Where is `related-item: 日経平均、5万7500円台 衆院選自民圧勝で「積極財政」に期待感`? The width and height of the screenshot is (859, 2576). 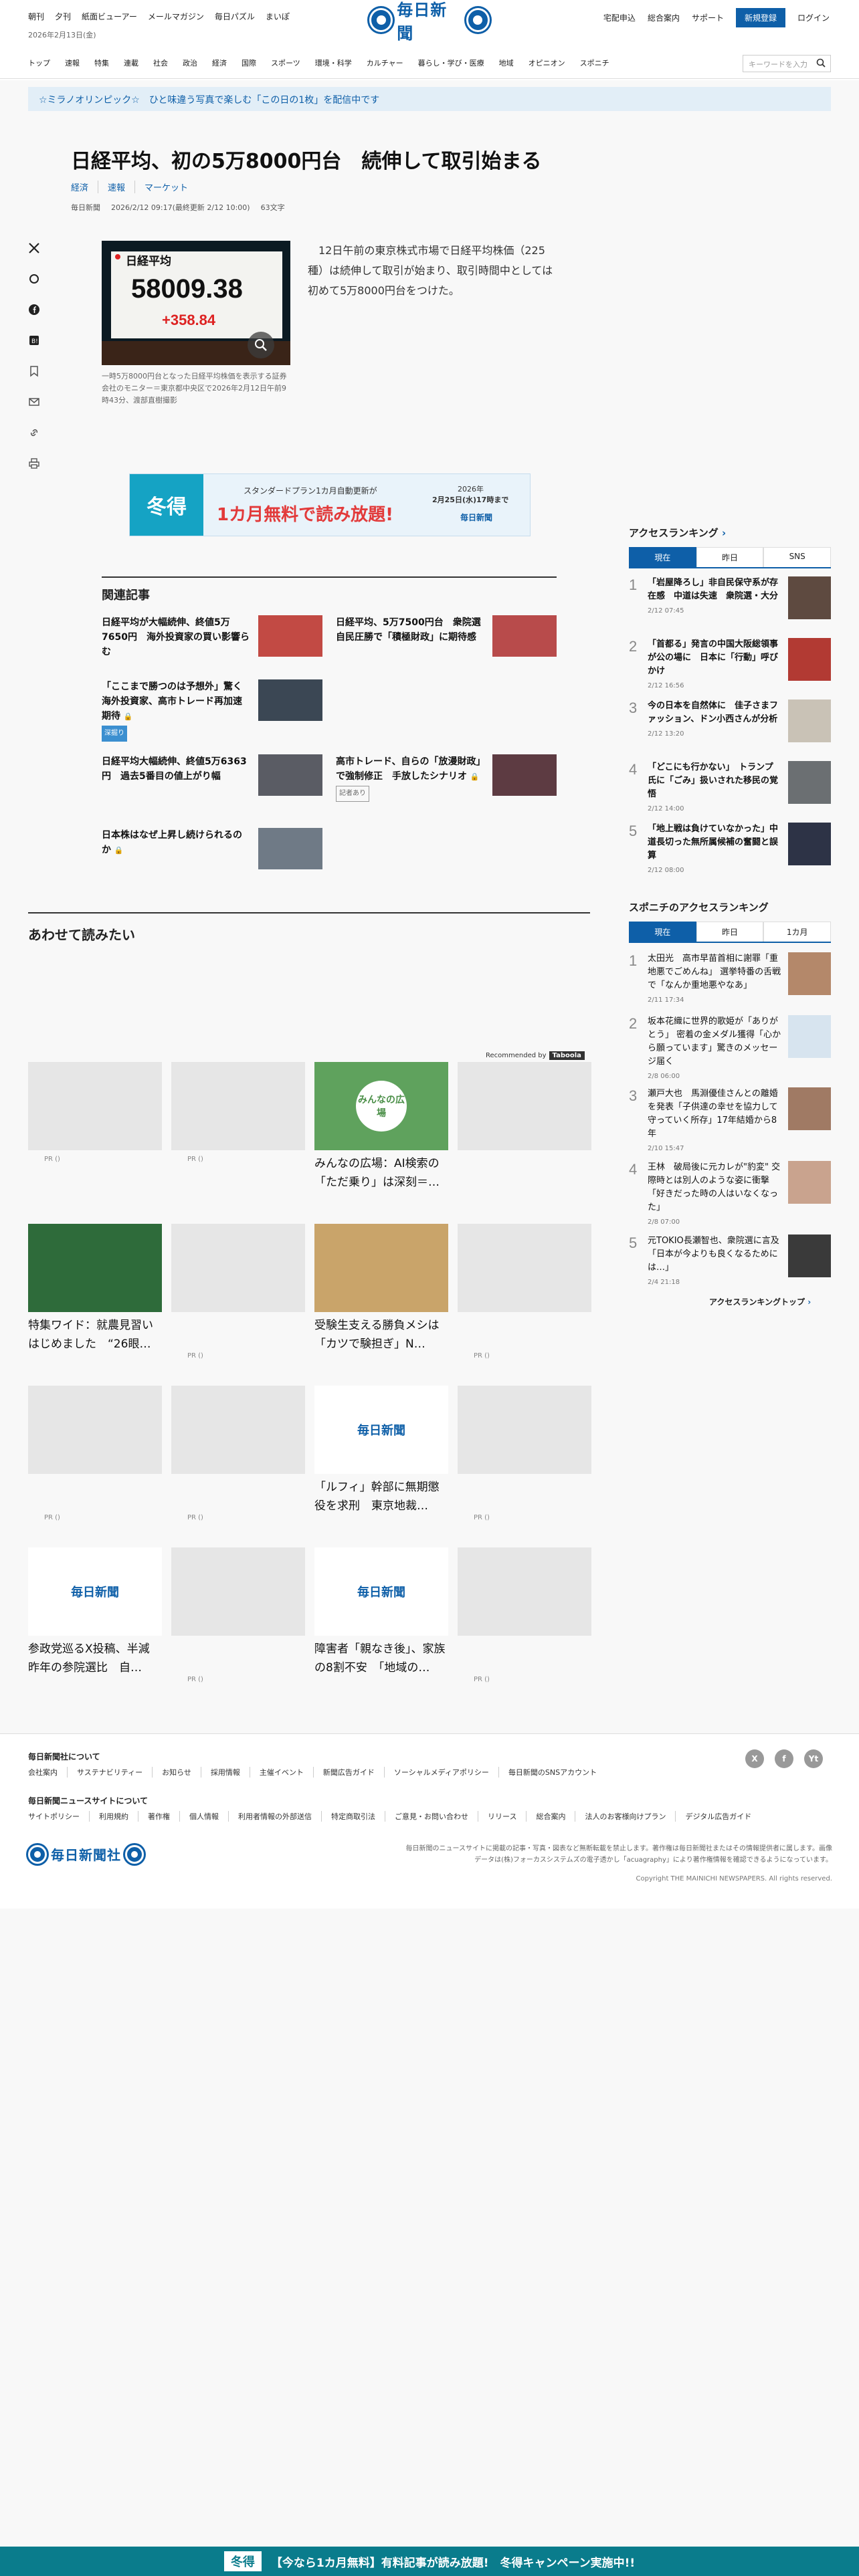 related-item: 日経平均、5万7500円台 衆院選自民圧勝で「積極財政」に期待感 is located at coordinates (446, 636).